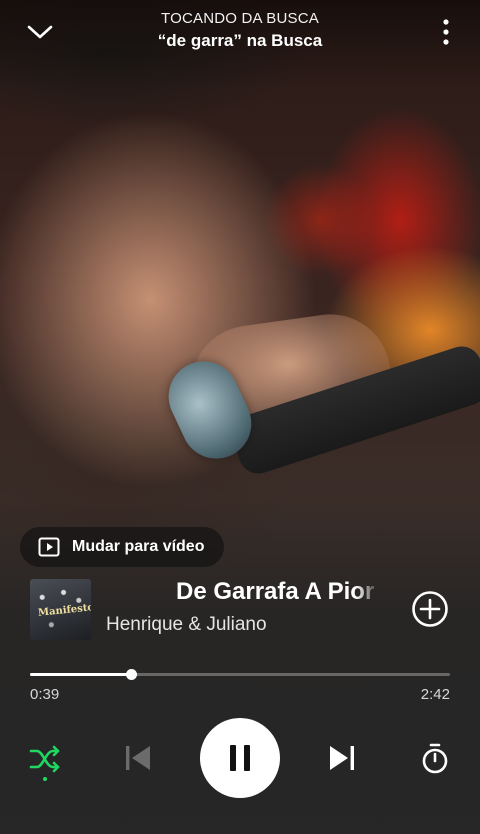 The height and width of the screenshot is (834, 480). I want to click on previous-button, so click(138, 758).